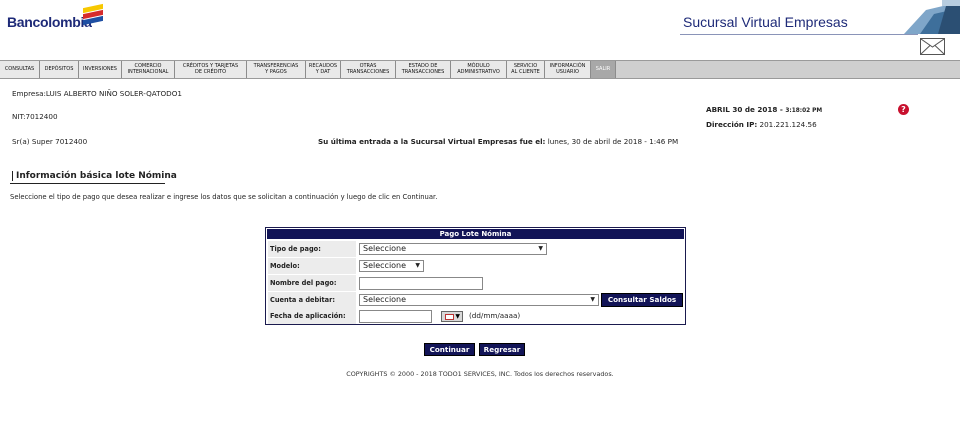  What do you see at coordinates (932, 46) in the screenshot?
I see `envelope-icon` at bounding box center [932, 46].